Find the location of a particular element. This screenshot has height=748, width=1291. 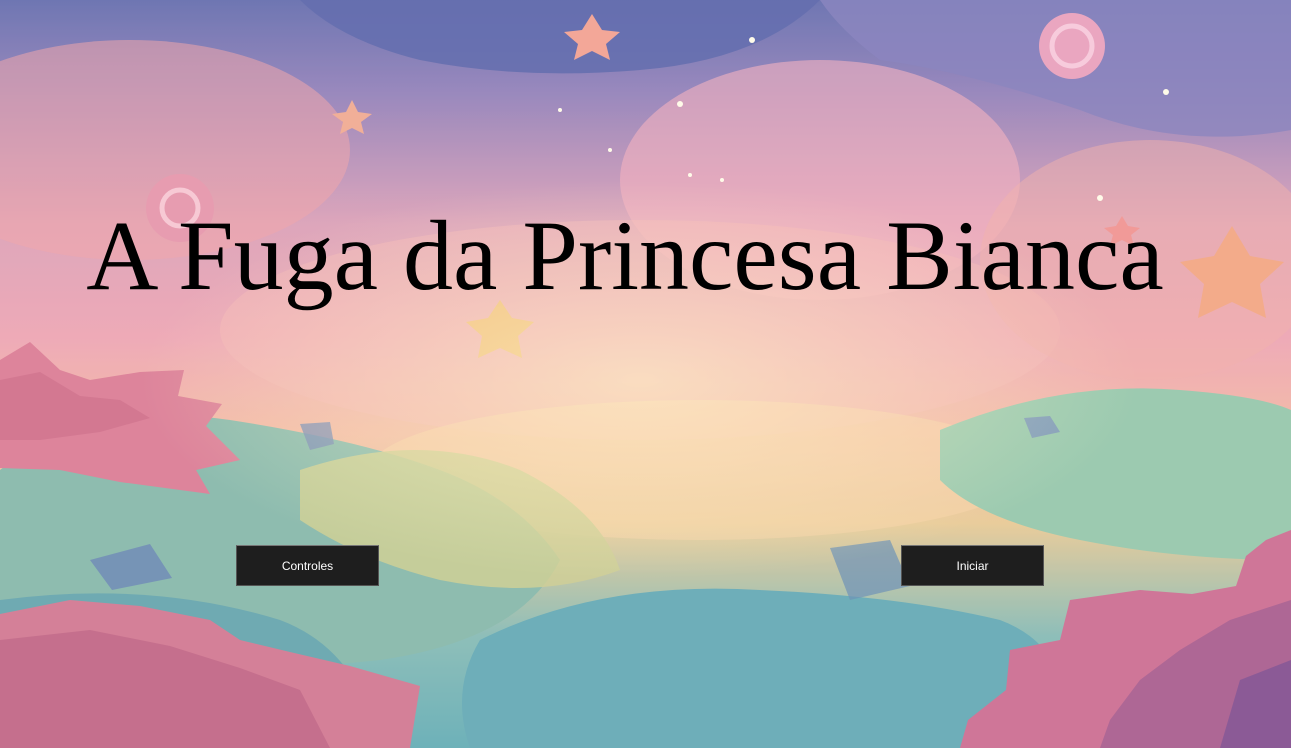

game-title: A Fuga da Princesa Bianca is located at coordinates (625, 255).